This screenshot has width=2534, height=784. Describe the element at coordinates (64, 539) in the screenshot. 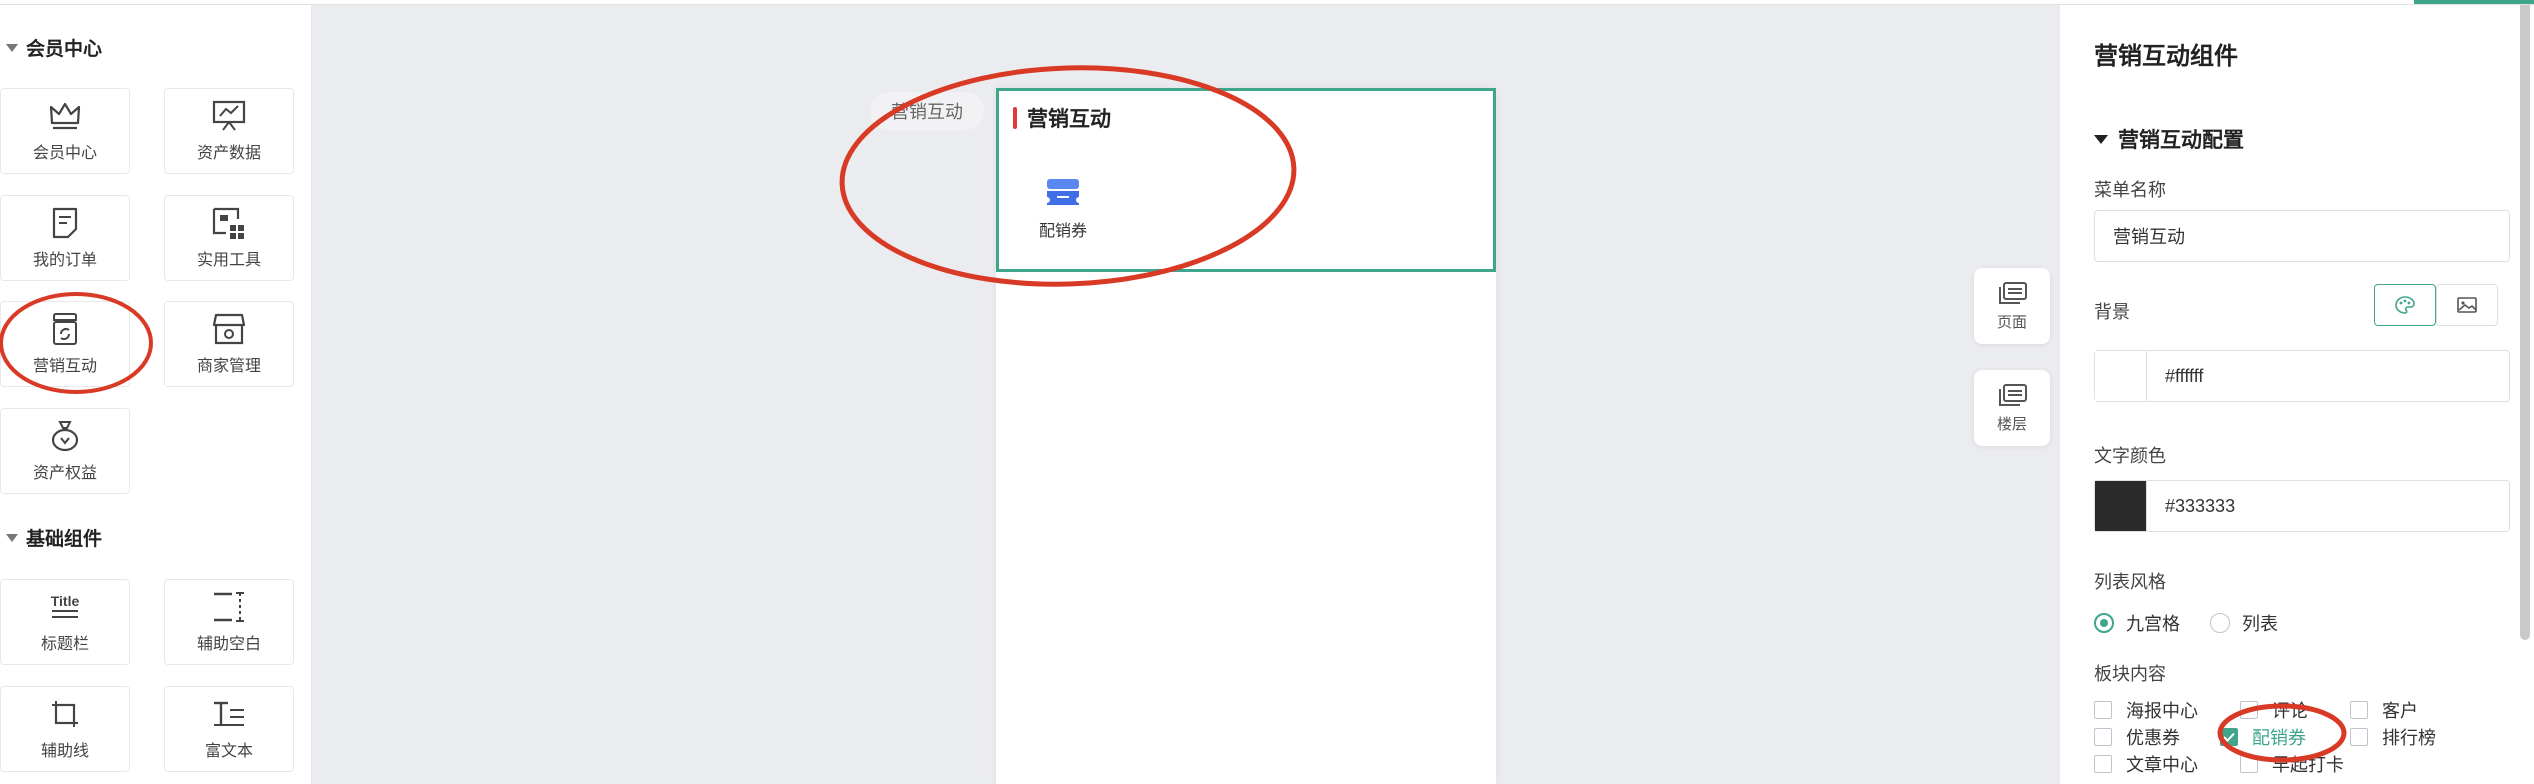

I see `group-title: 基础组件` at that location.